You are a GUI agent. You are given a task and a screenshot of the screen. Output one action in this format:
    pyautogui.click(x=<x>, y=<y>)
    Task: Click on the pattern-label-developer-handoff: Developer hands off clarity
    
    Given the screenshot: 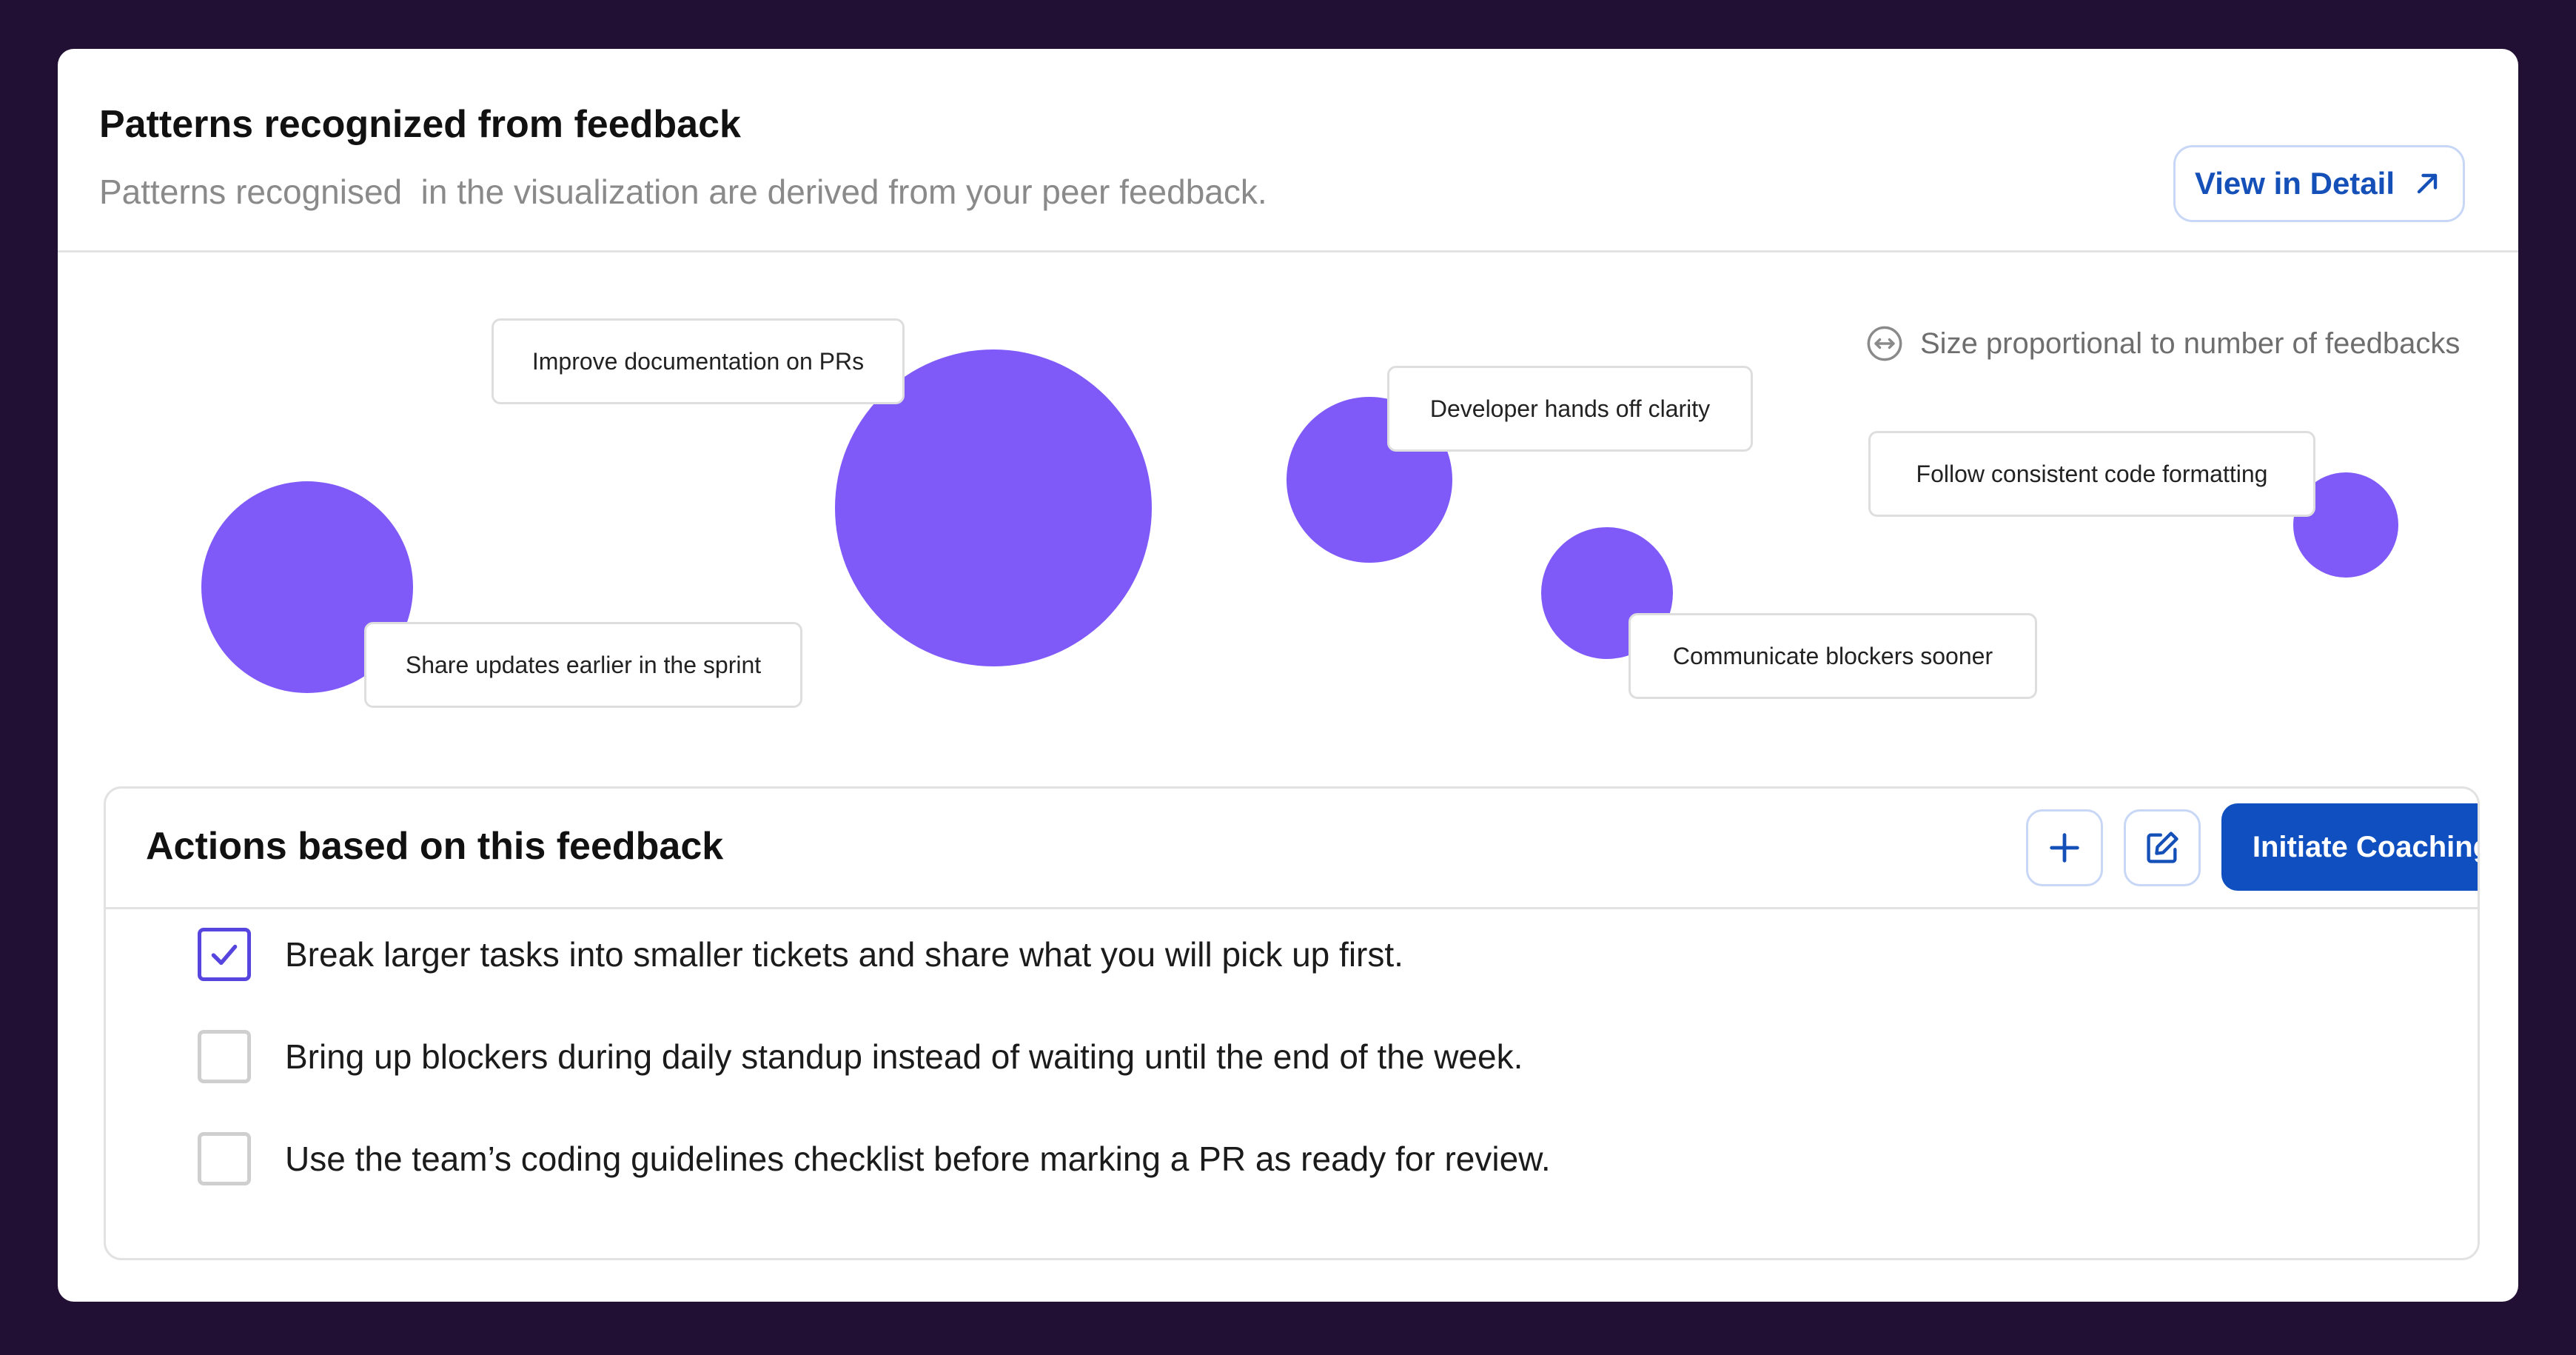 What is the action you would take?
    pyautogui.click(x=1570, y=409)
    